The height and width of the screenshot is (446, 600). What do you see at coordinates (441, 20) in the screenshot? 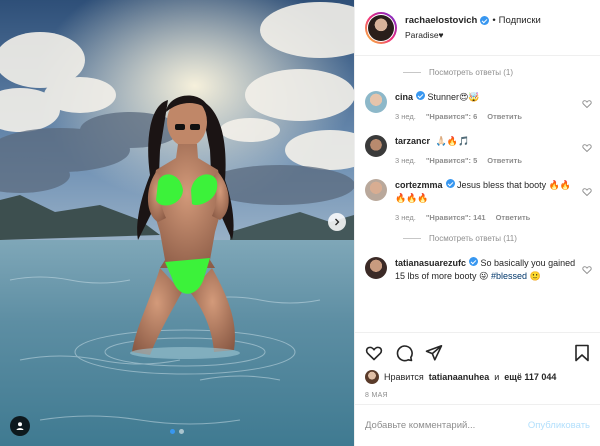
I see `author-username: rachaelostovich` at bounding box center [441, 20].